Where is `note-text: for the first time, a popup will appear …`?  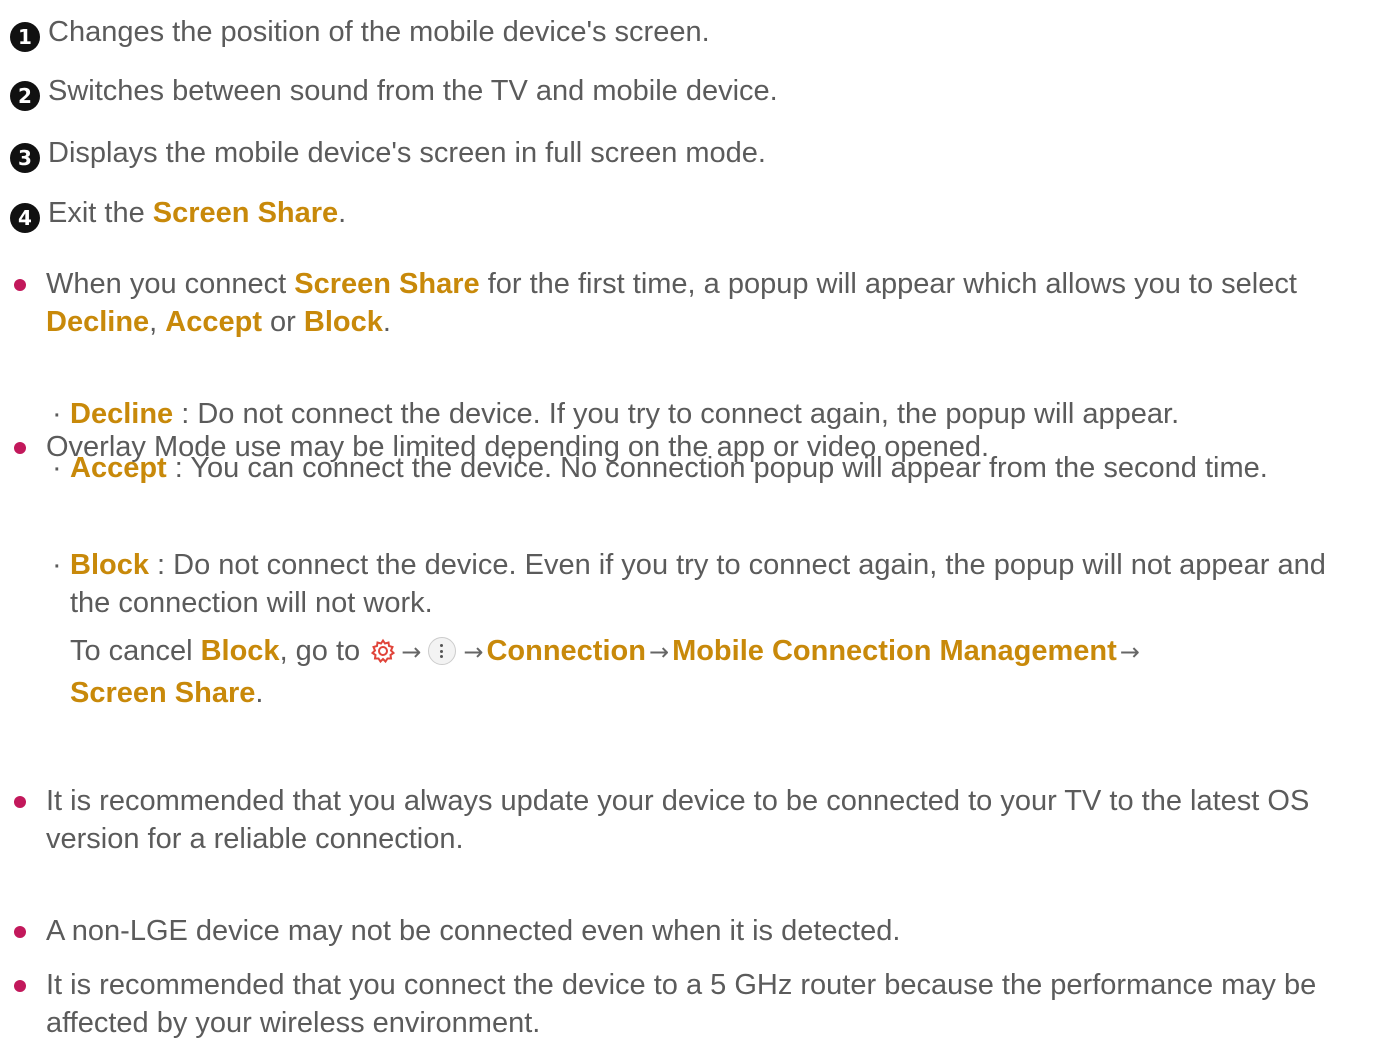 note-text: for the first time, a popup will appear … is located at coordinates (888, 284).